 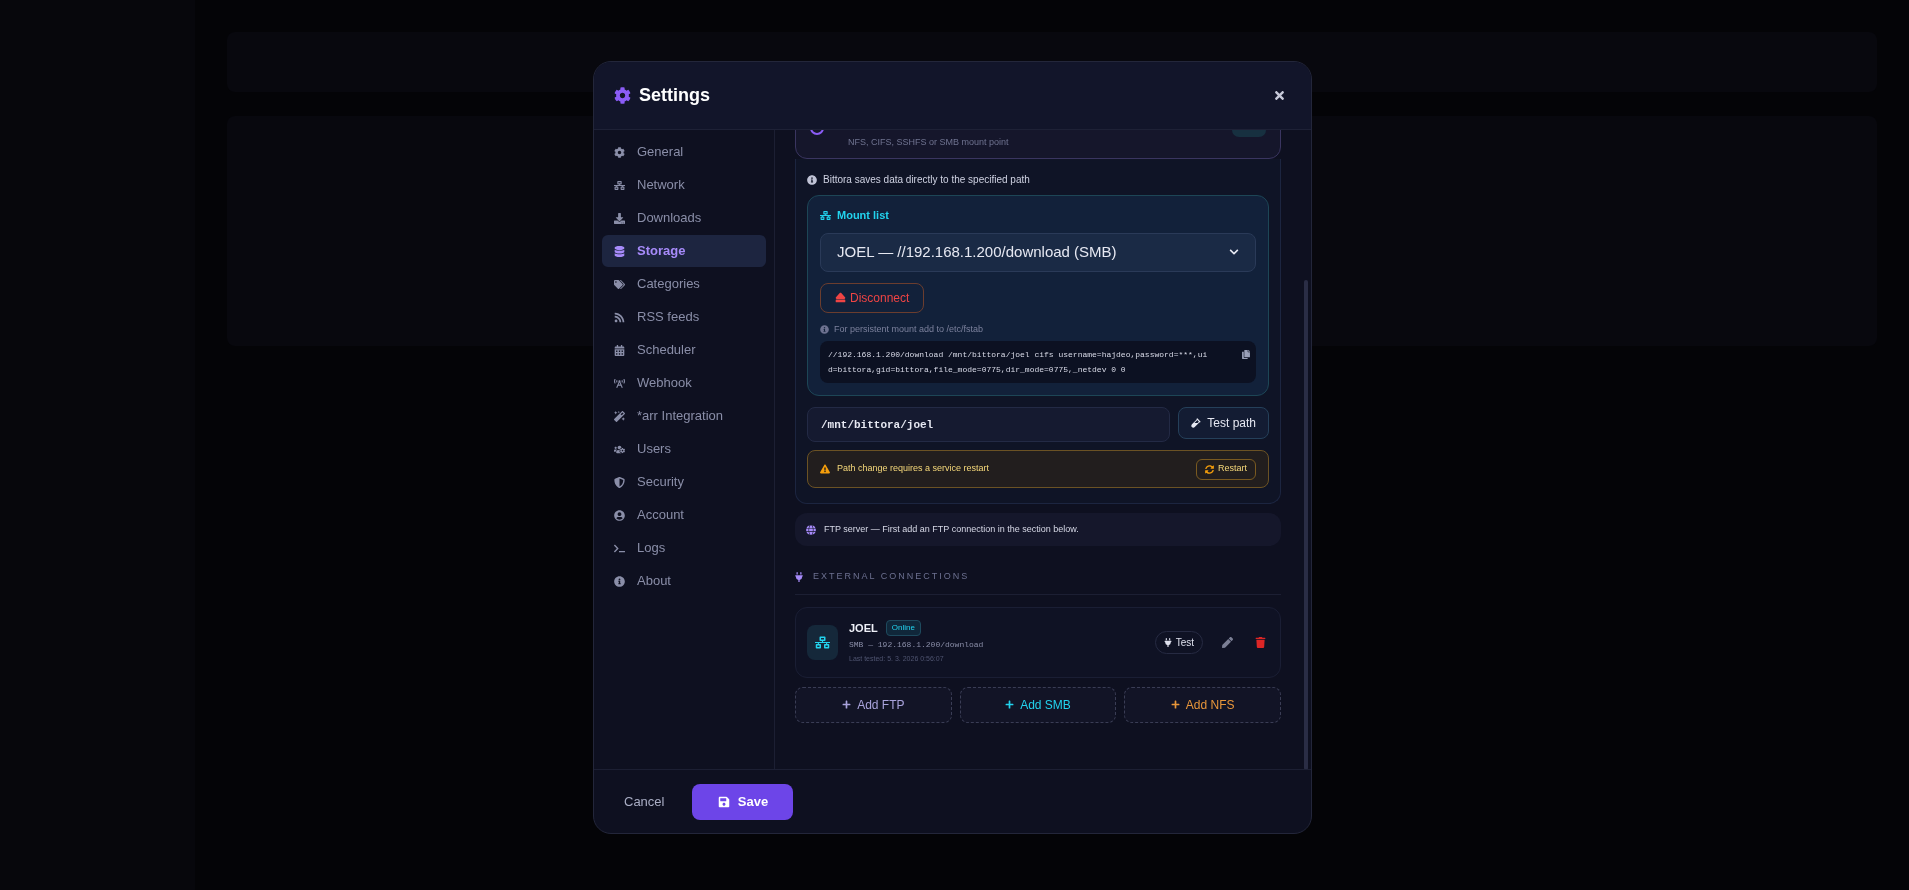 What do you see at coordinates (928, 142) in the screenshot?
I see `option-hint: NFS, CIFS, SSHFS or SMB mount point` at bounding box center [928, 142].